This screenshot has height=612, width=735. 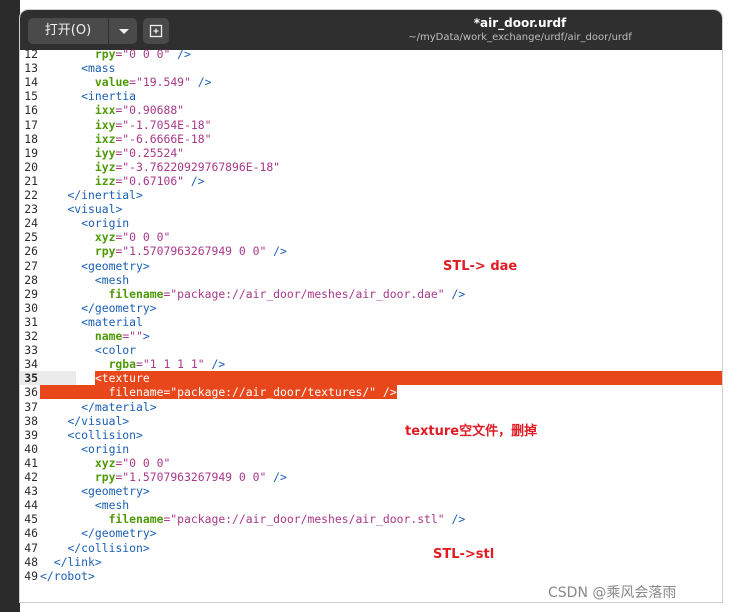 What do you see at coordinates (31, 223) in the screenshot?
I see `line-number: 24` at bounding box center [31, 223].